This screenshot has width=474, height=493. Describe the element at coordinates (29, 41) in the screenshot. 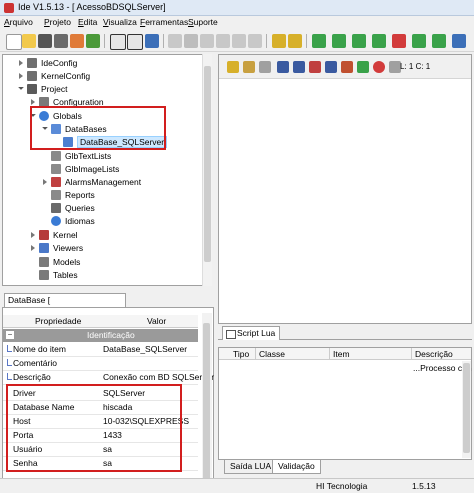

I see `open-icon` at that location.